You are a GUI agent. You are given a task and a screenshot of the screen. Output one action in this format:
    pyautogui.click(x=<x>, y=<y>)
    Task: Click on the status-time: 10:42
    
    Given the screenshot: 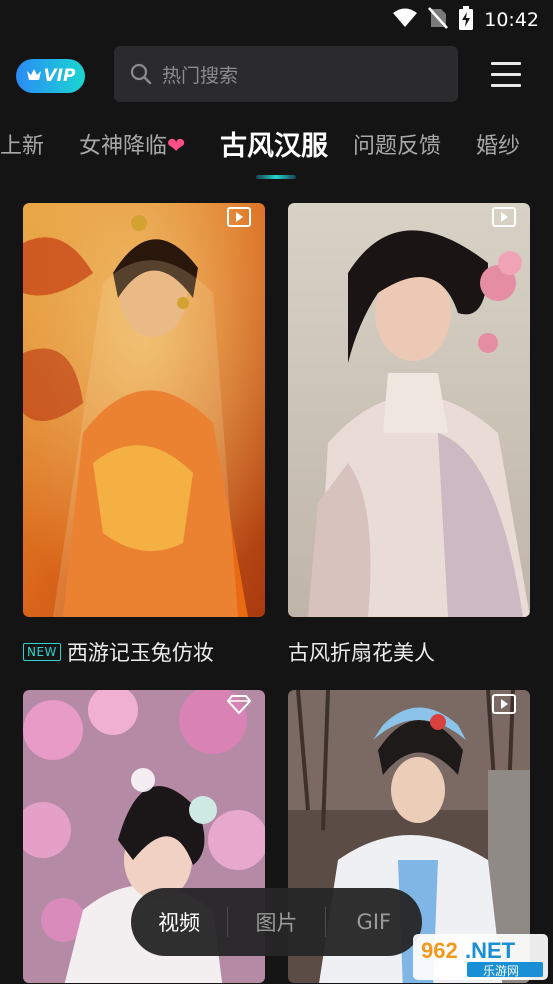 What is the action you would take?
    pyautogui.click(x=511, y=20)
    